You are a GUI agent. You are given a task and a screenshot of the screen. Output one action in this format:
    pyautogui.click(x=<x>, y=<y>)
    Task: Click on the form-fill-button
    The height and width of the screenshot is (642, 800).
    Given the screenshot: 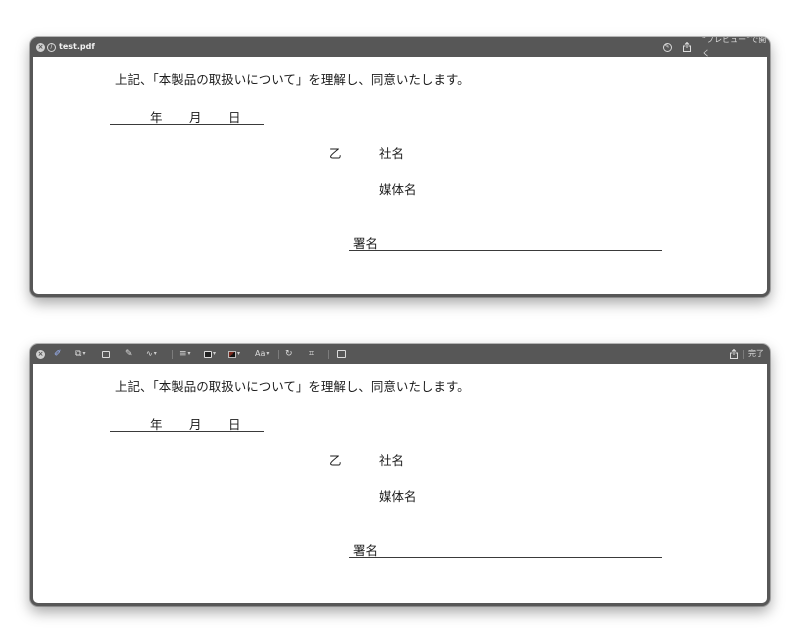 What is the action you would take?
    pyautogui.click(x=341, y=356)
    